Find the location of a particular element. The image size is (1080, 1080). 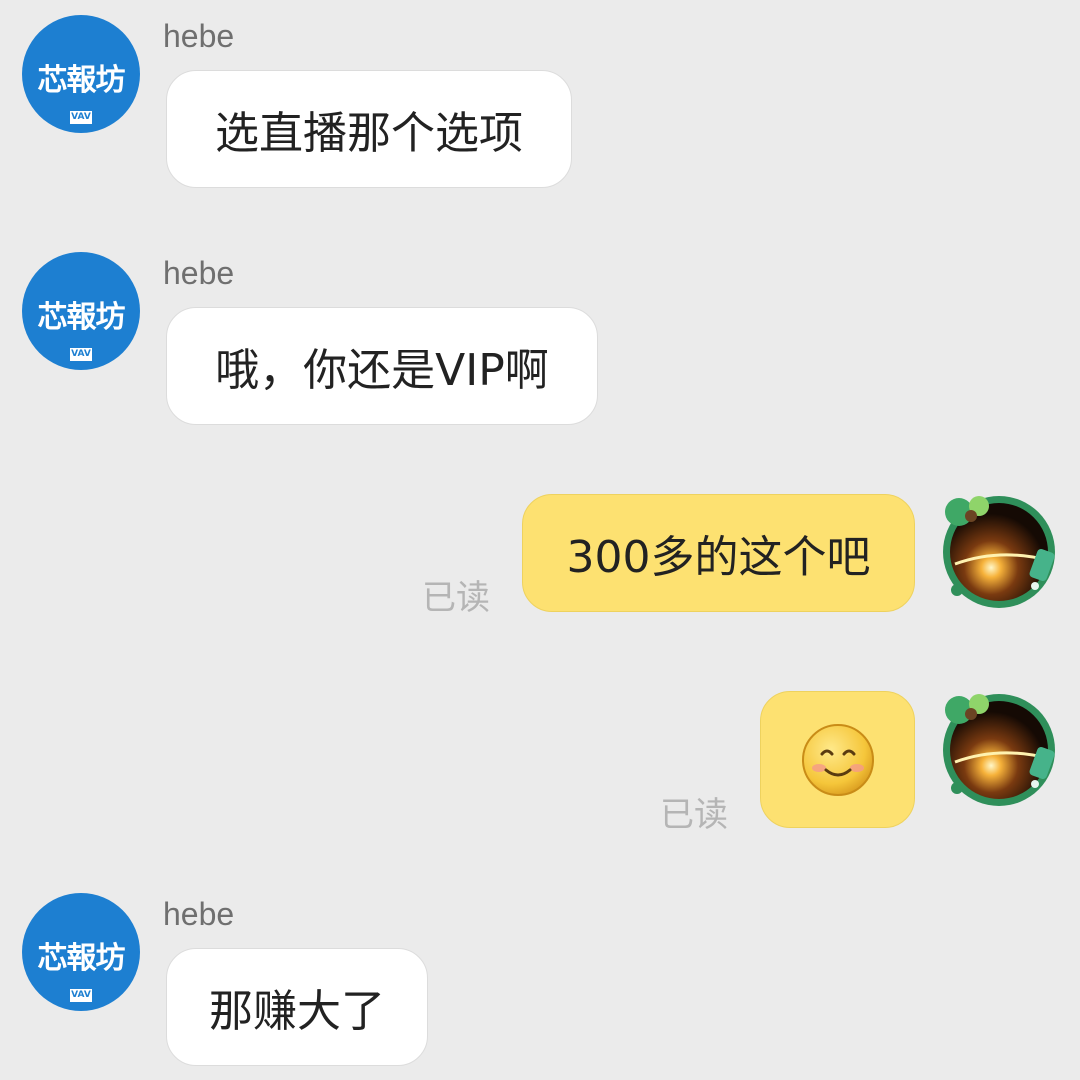

incoming-message-bubble: 哦，你还是VIP啊 is located at coordinates (382, 366).